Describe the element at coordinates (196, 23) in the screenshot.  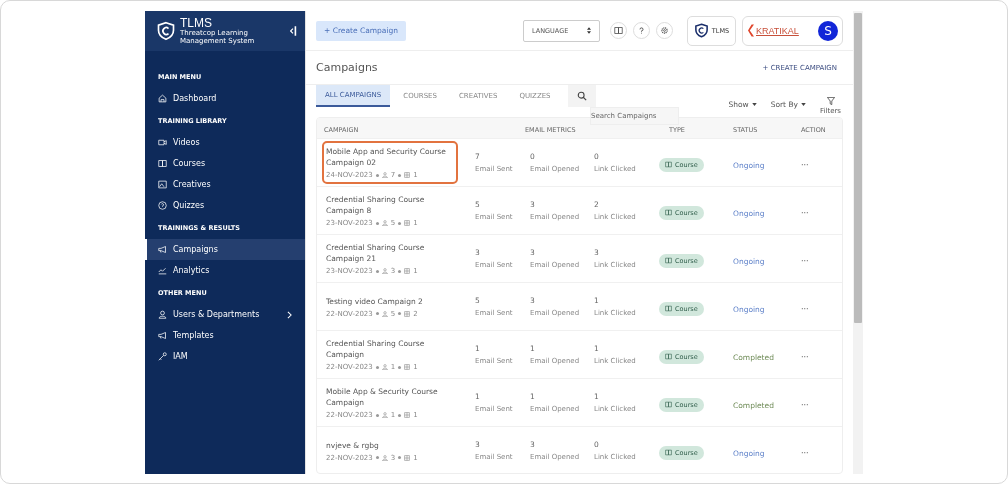
I see `brand-name: TLMS` at that location.